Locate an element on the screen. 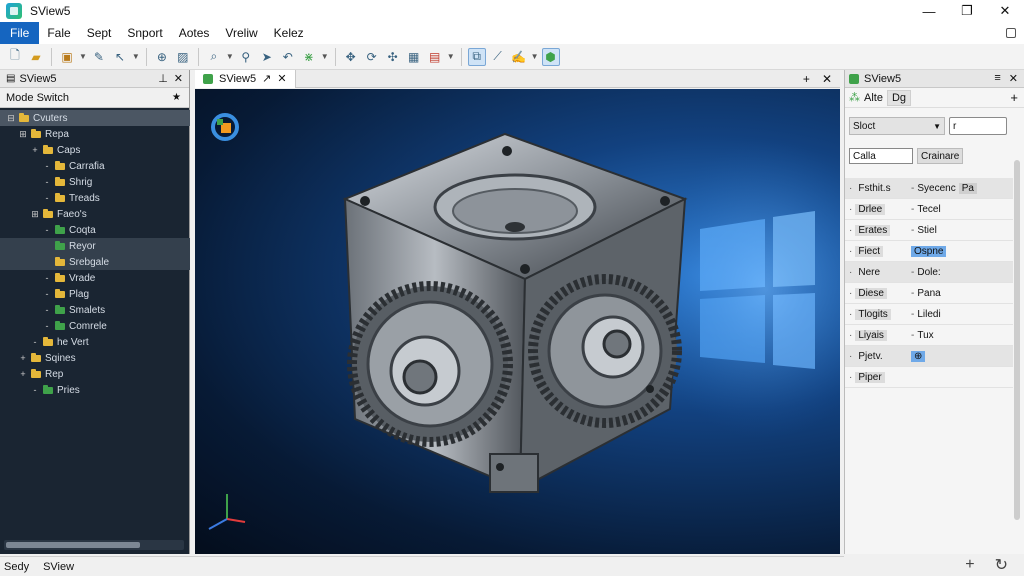 Image resolution: width=1024 pixels, height=576 pixels. search-icon: ⚲ is located at coordinates (246, 57).